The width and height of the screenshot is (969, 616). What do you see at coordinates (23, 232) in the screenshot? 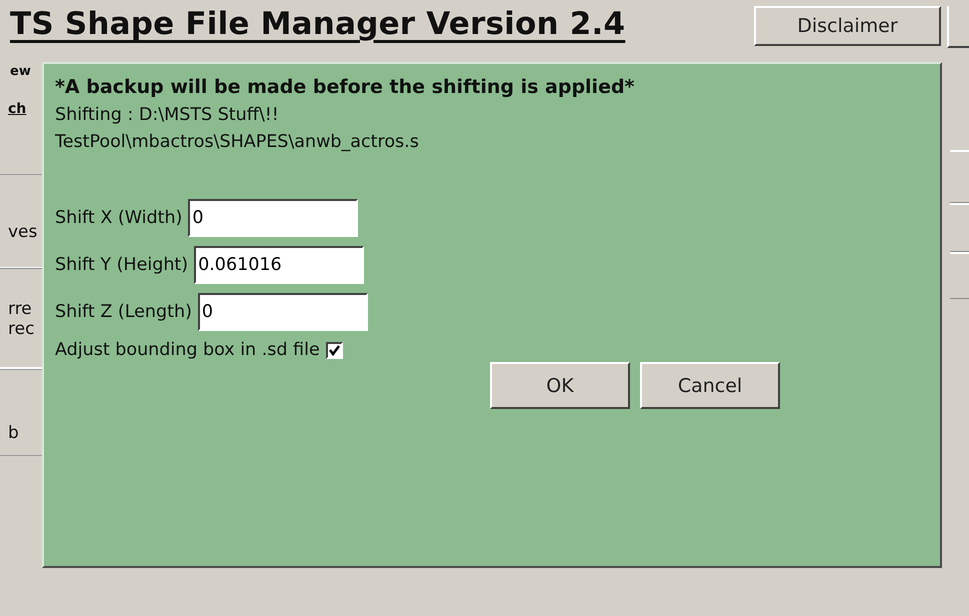
I see `background-text: ves` at bounding box center [23, 232].